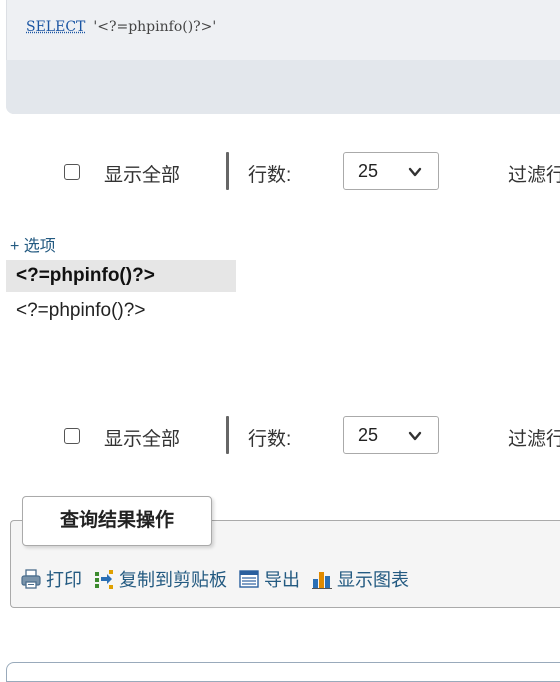 This screenshot has width=560, height=682. What do you see at coordinates (121, 276) in the screenshot?
I see `result-column-header: <?=phpinfo()?>` at bounding box center [121, 276].